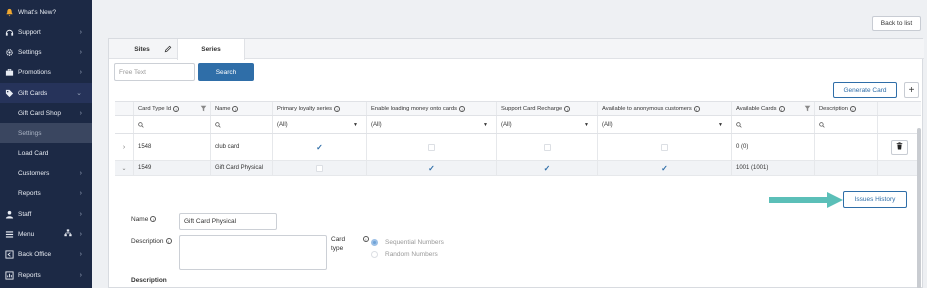  I want to click on sidebar-item-label: Support, so click(29, 32).